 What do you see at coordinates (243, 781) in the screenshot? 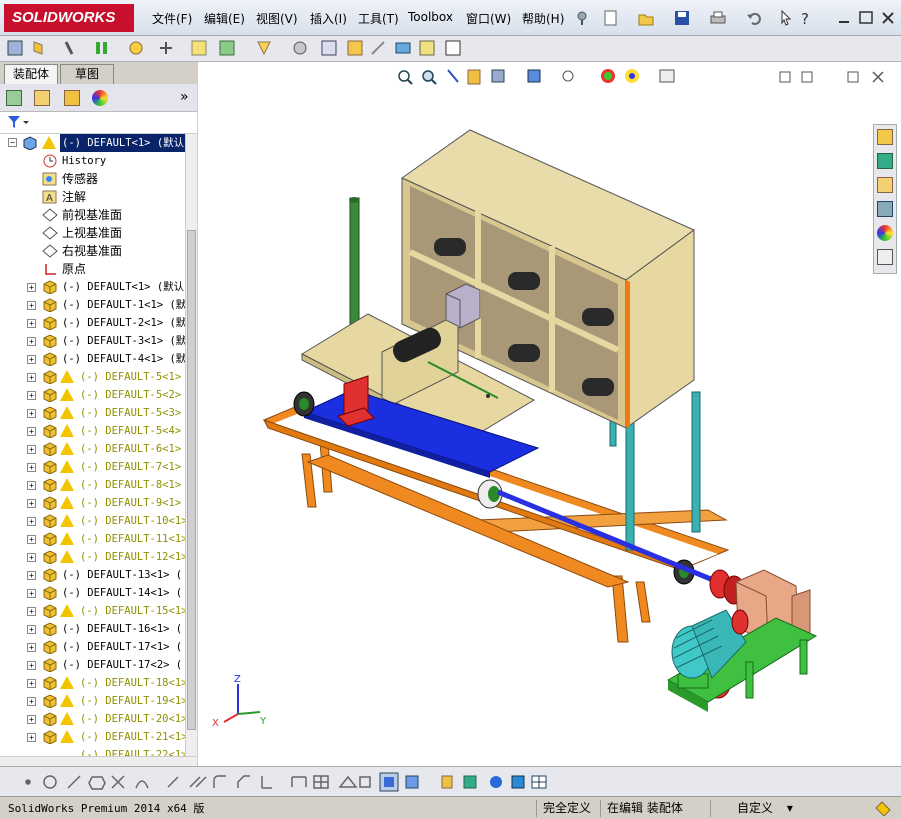
I see `chamfer-icon` at bounding box center [243, 781].